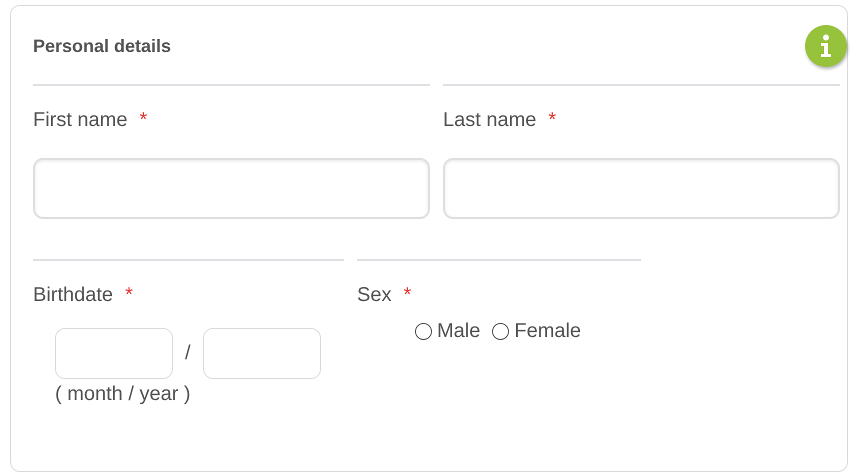 Image resolution: width=859 pixels, height=476 pixels. What do you see at coordinates (458, 331) in the screenshot?
I see `radio-label: Male` at bounding box center [458, 331].